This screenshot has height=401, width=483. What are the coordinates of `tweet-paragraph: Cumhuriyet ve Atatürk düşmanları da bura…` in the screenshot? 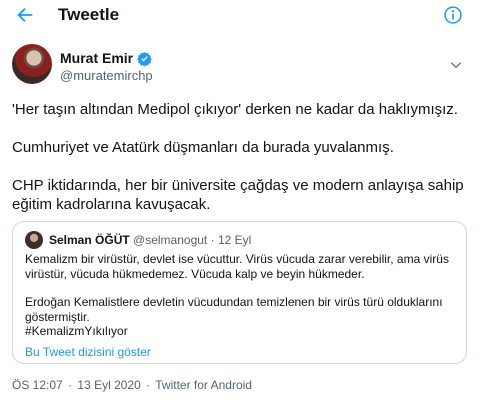 It's located at (203, 147).